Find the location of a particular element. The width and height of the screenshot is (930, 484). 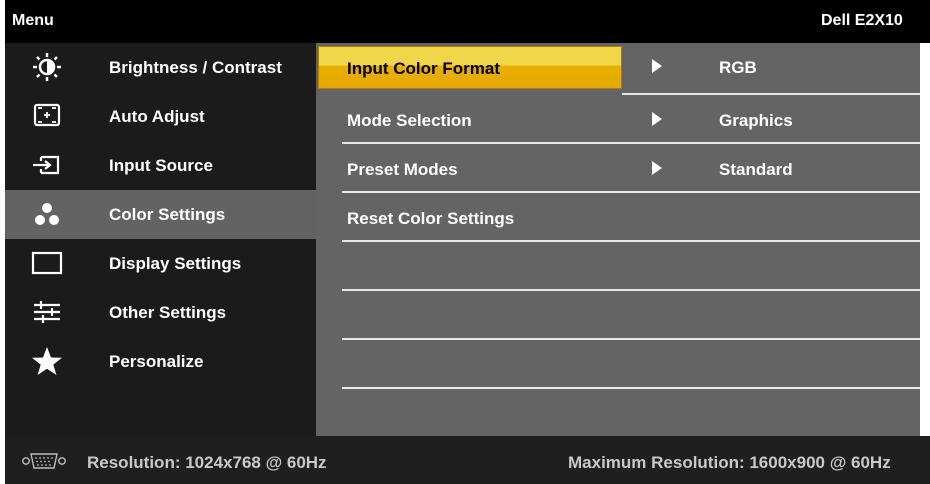

menu-item-personalize: Personalize is located at coordinates (160, 361).